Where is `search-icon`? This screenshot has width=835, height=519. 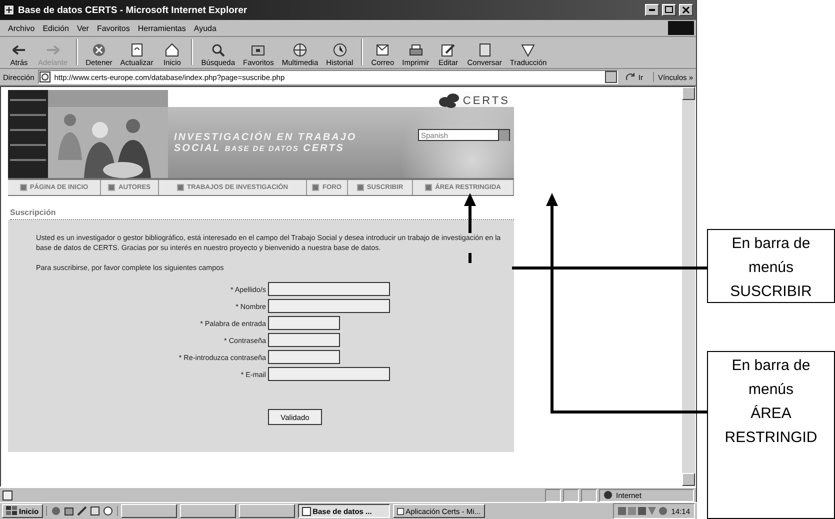
search-icon is located at coordinates (218, 50).